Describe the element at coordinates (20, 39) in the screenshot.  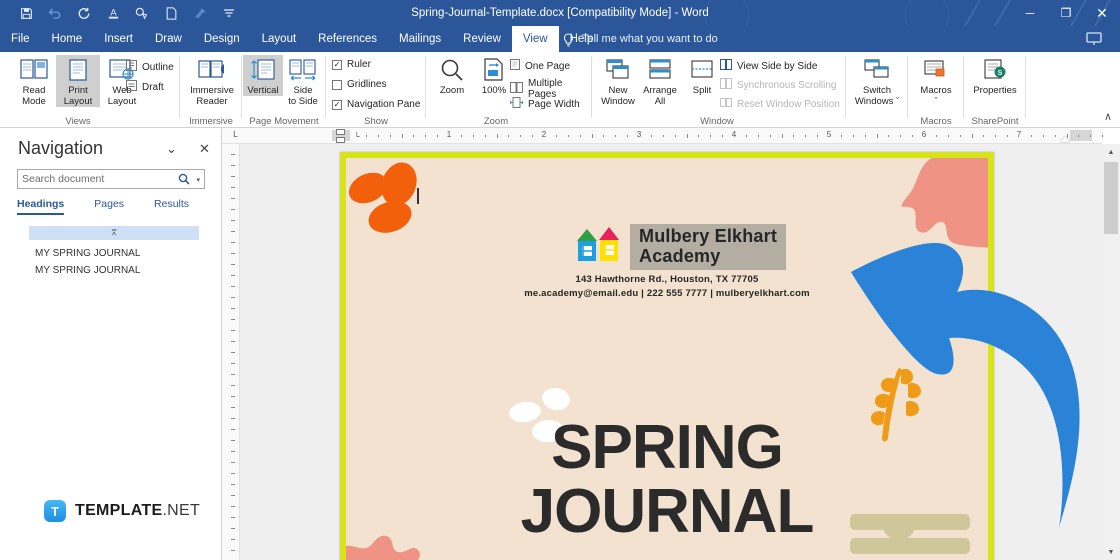
I see `tab-file: File` at that location.